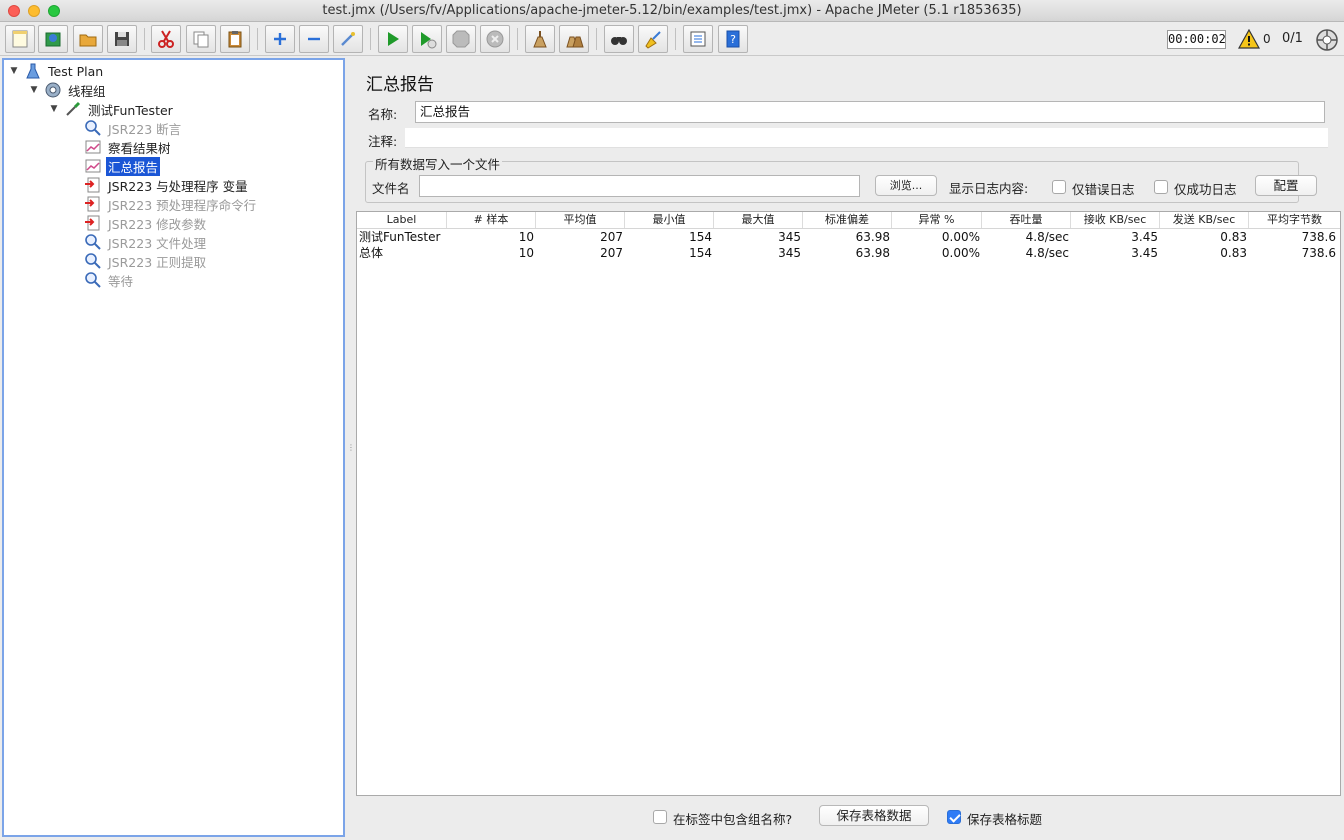 The height and width of the screenshot is (840, 1344). What do you see at coordinates (1286, 185) in the screenshot?
I see `configure-button: 配置` at bounding box center [1286, 185].